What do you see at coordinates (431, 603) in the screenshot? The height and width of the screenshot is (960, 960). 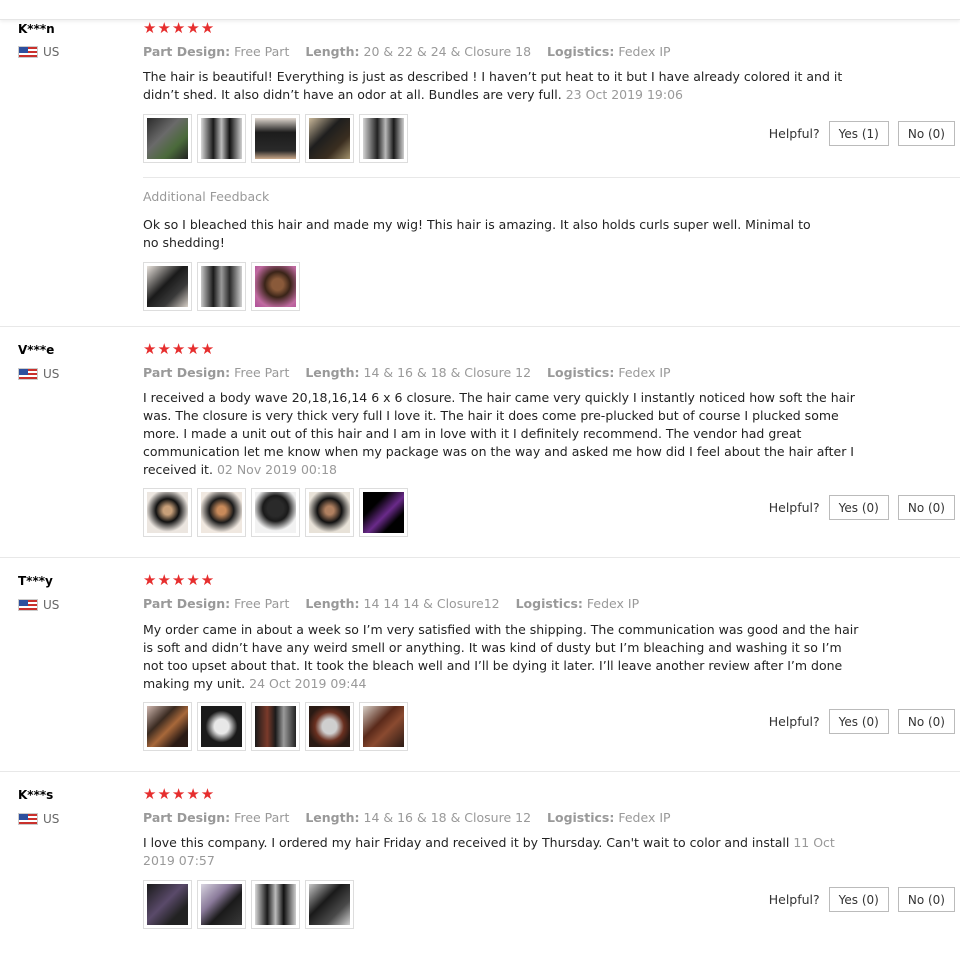 I see `attr-value: 14 14 14 & Closure12` at bounding box center [431, 603].